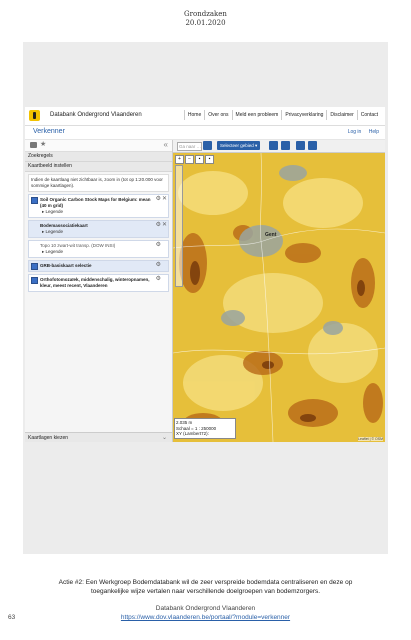  Describe the element at coordinates (256, 115) in the screenshot. I see `nav-meld-probleem: Meld een probleem` at that location.